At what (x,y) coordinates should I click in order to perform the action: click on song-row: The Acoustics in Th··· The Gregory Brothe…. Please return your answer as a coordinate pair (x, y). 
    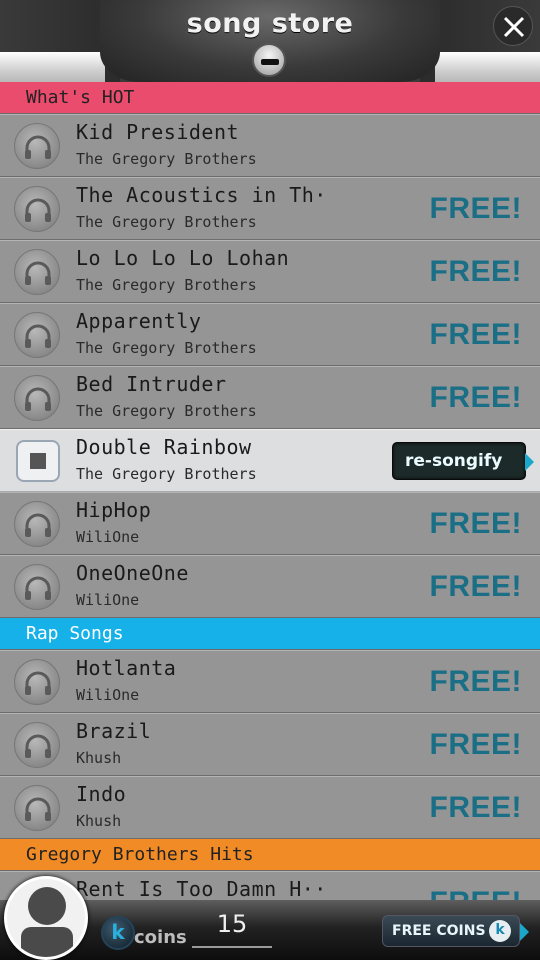
    Looking at the image, I should click on (270, 208).